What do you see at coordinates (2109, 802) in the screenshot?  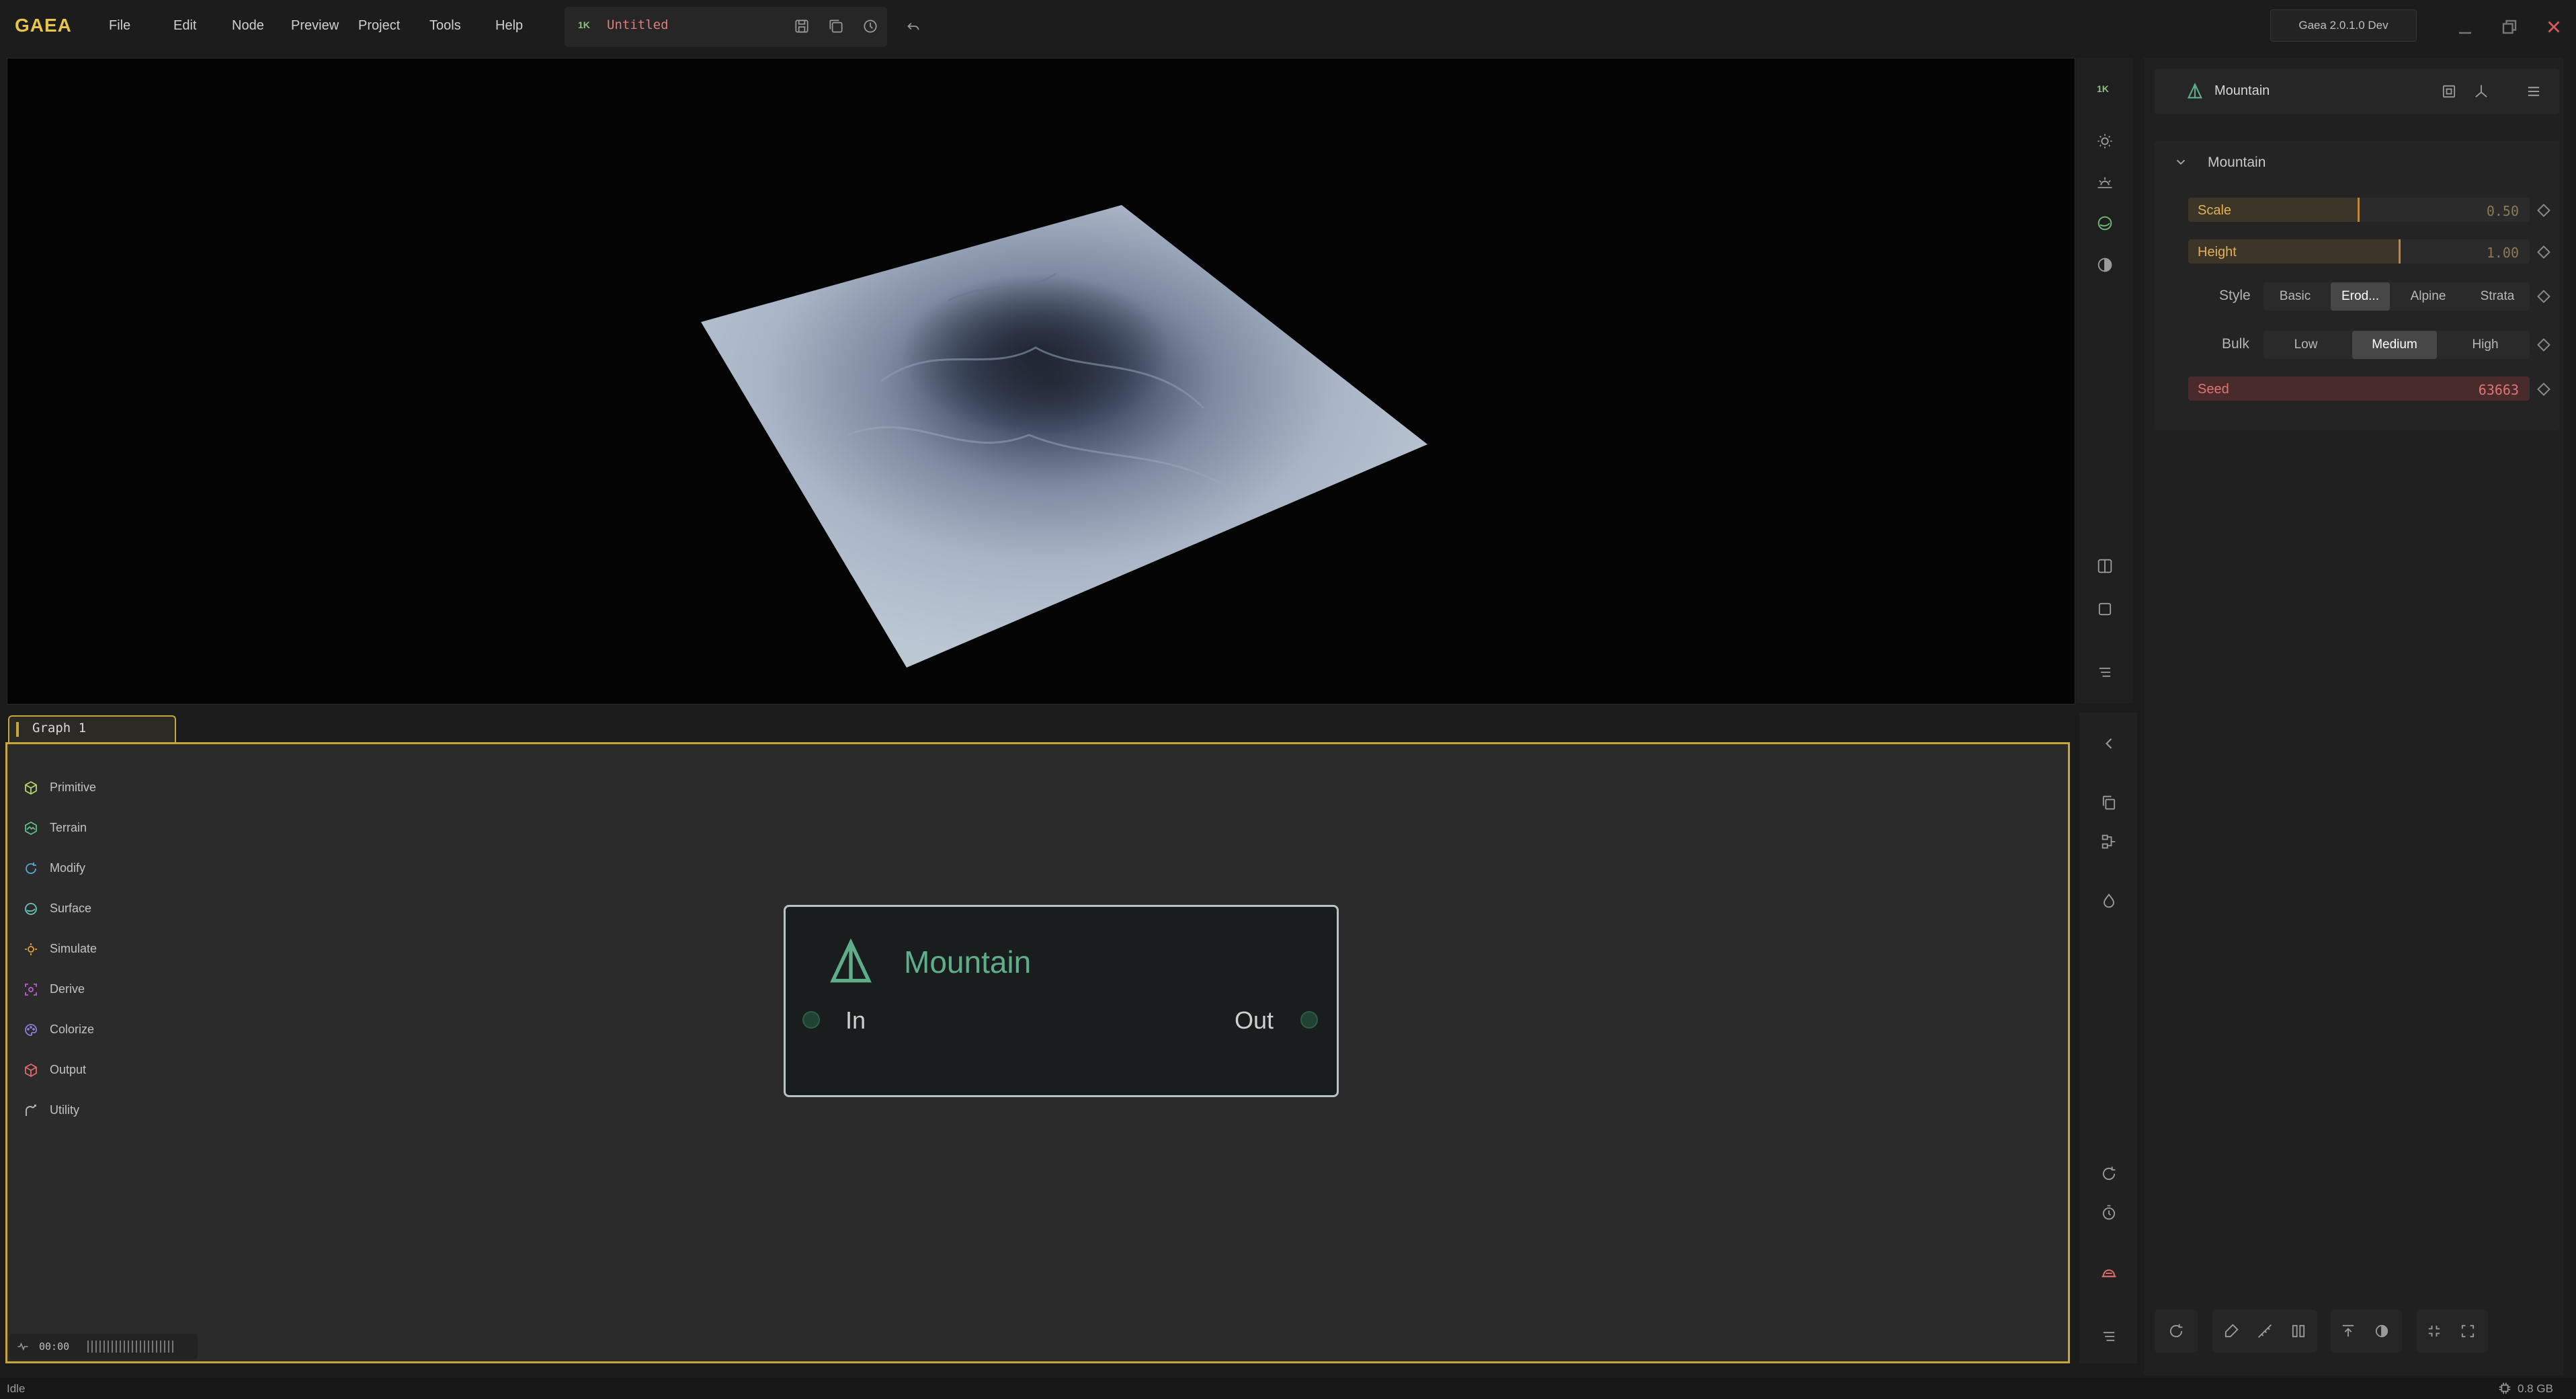 I see `copy-icon` at bounding box center [2109, 802].